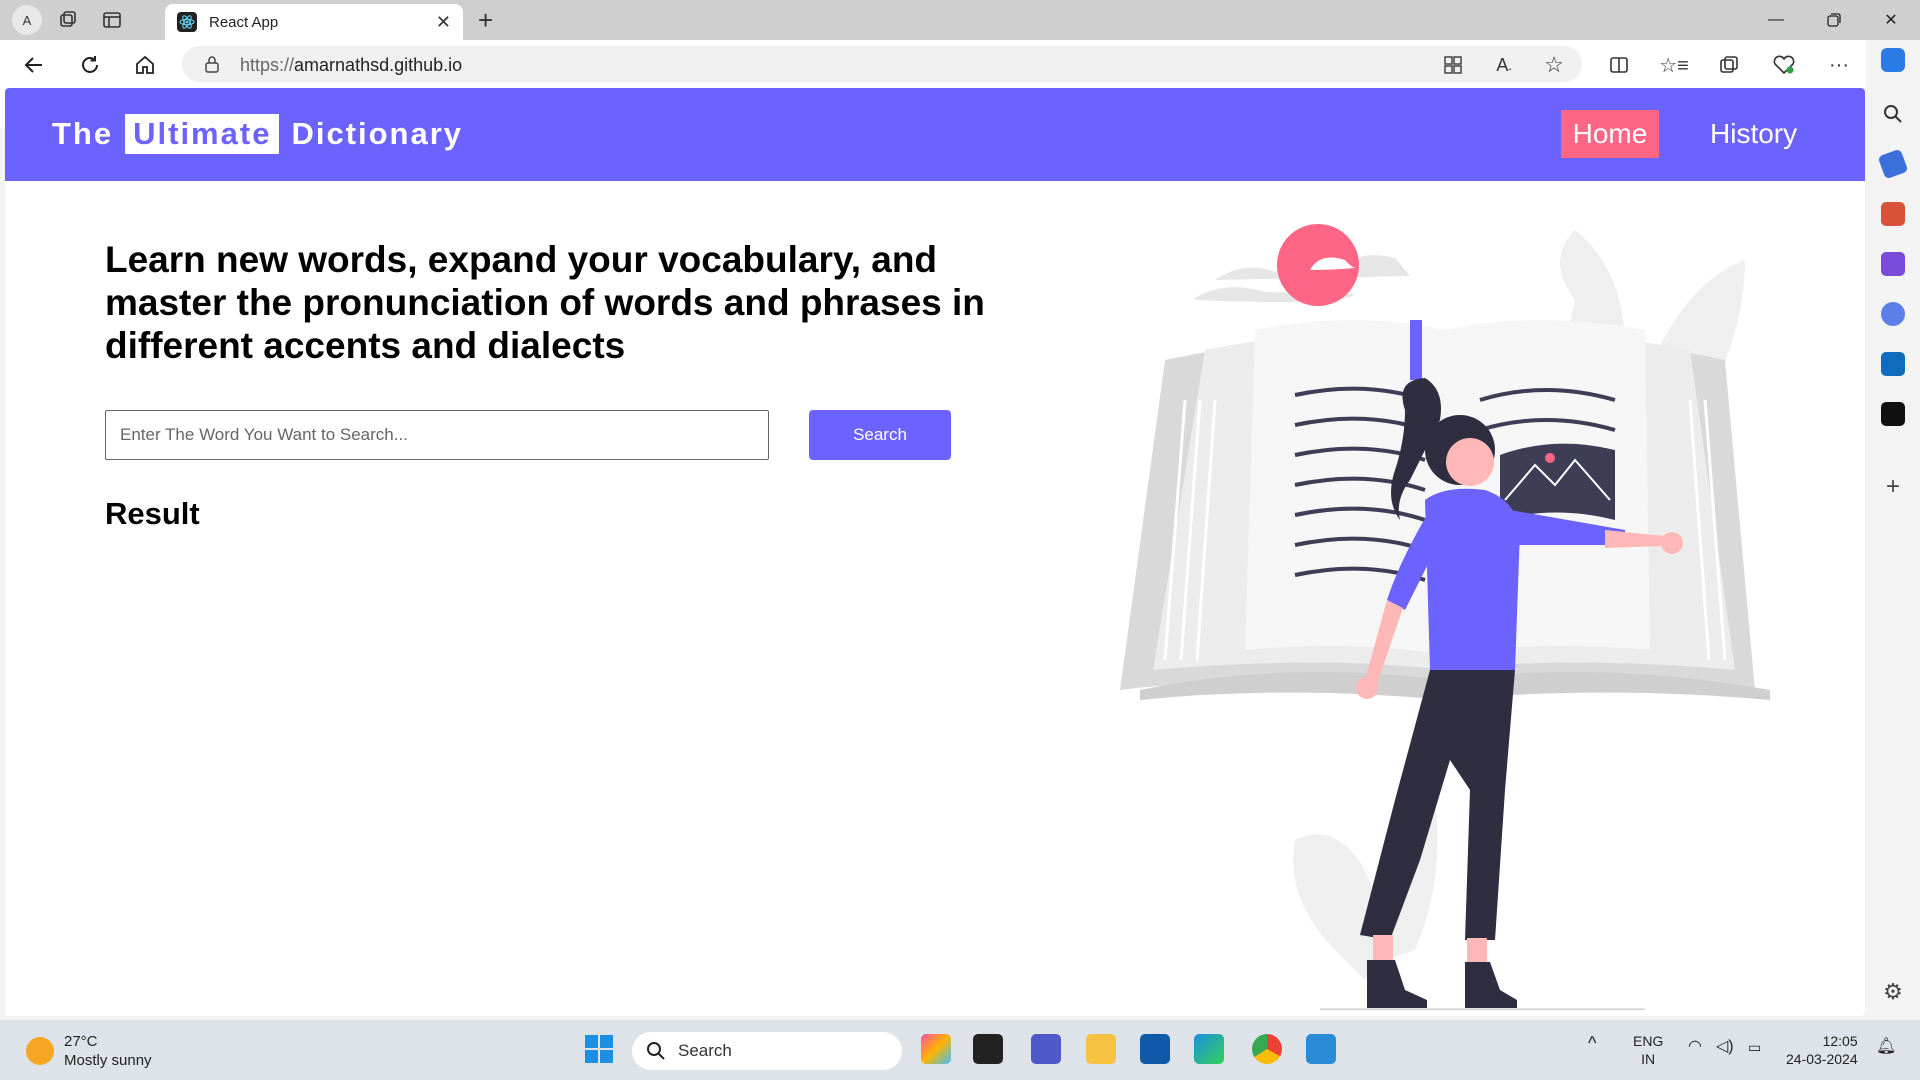 The height and width of the screenshot is (1080, 1920). I want to click on url-protocol: https://, so click(267, 65).